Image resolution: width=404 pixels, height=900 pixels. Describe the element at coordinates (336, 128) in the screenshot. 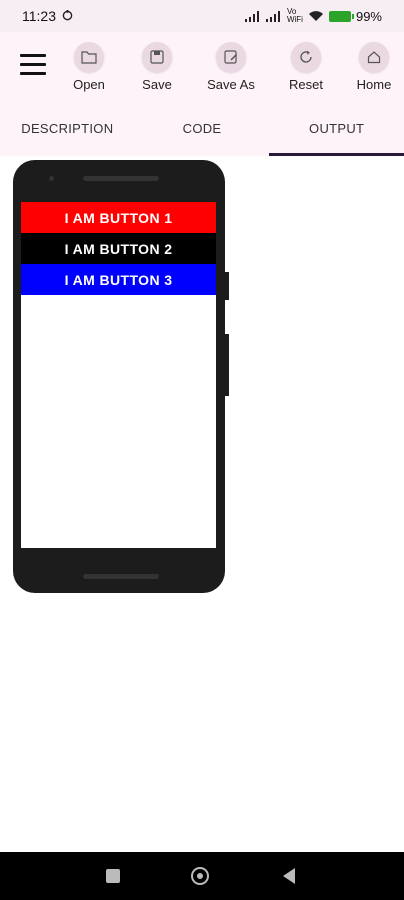

I see `tab-output: OUTPUT` at that location.